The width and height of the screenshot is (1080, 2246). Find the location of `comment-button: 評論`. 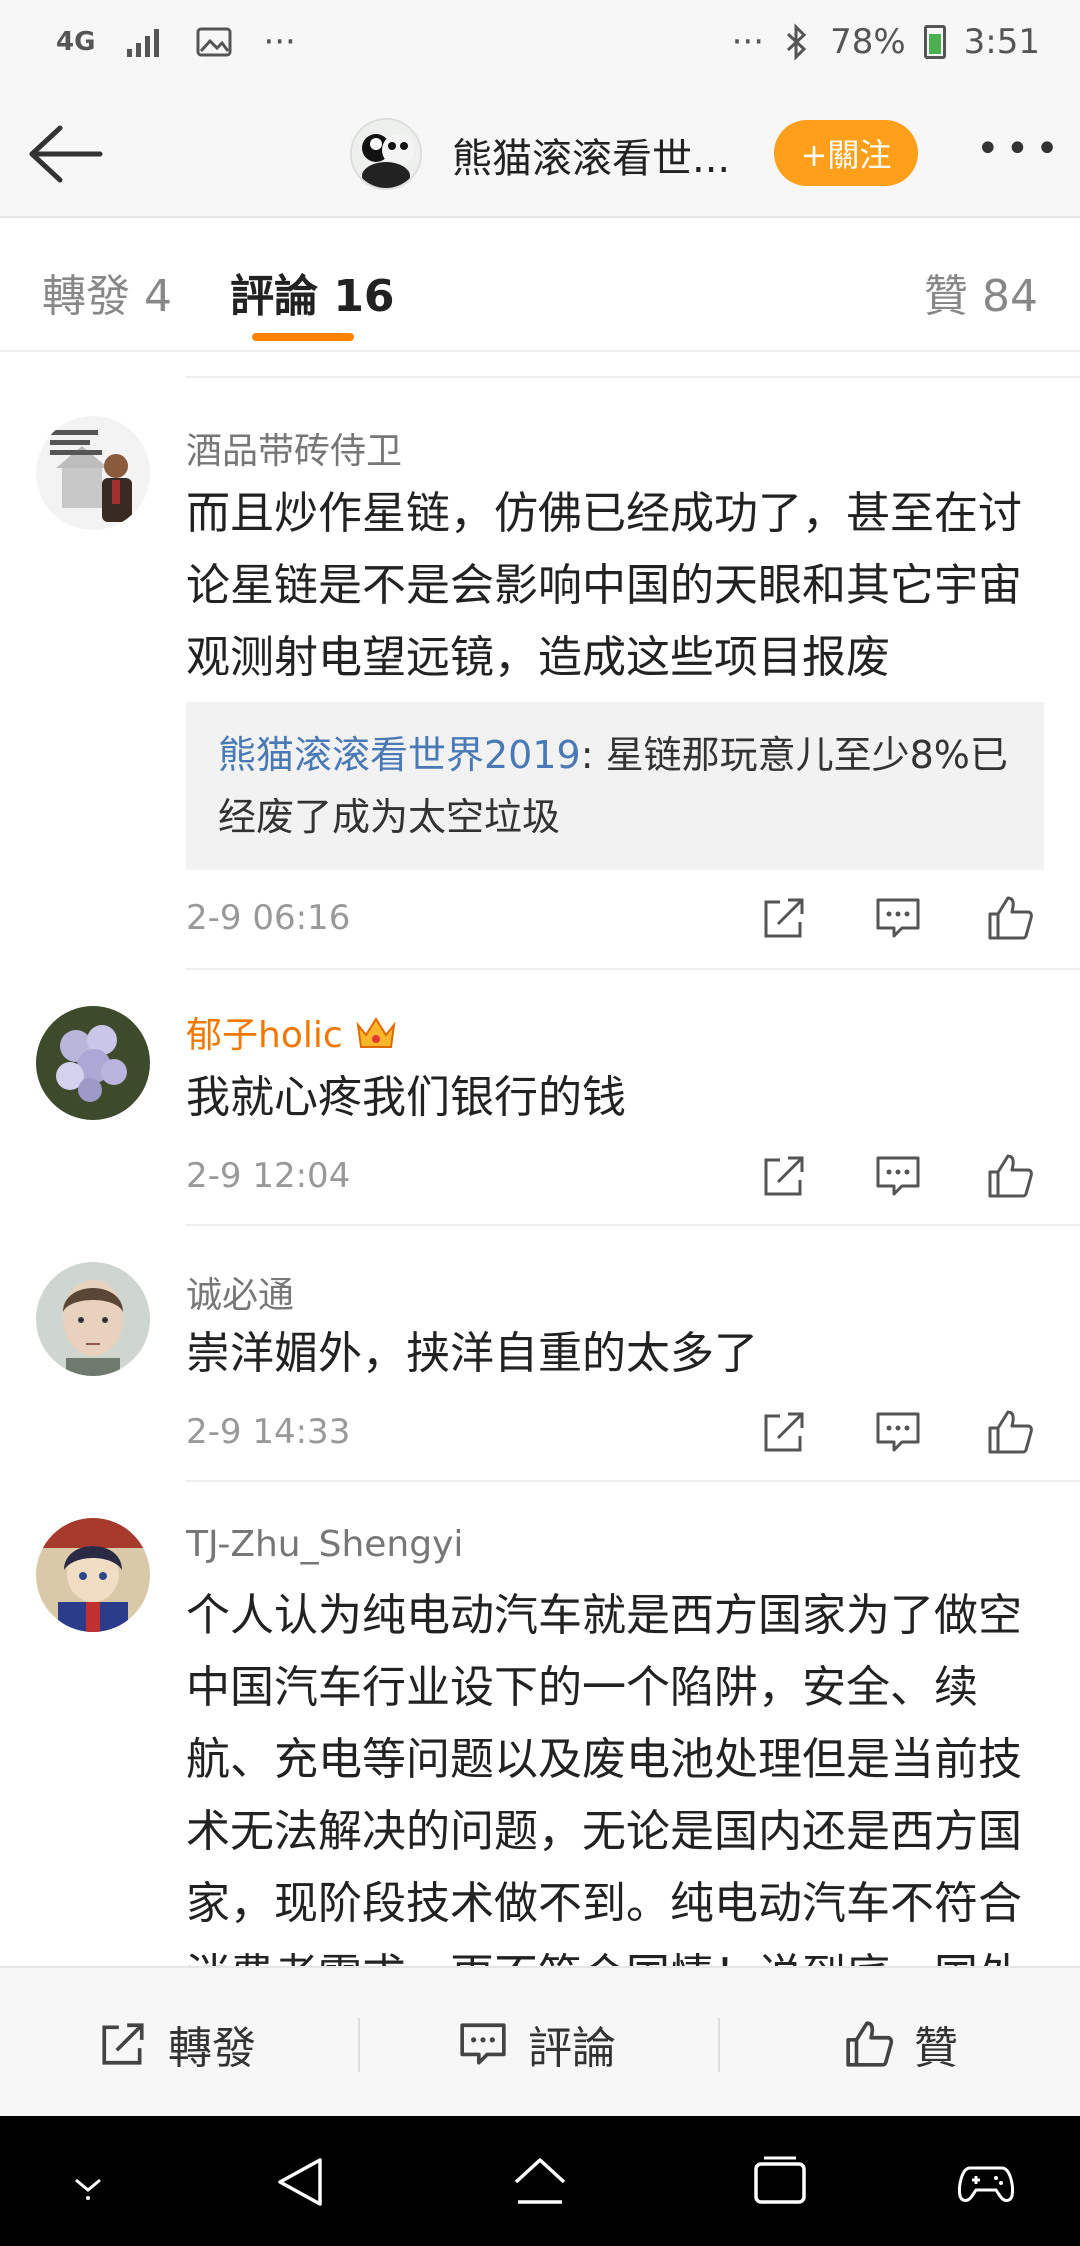

comment-button: 評論 is located at coordinates (537, 2044).